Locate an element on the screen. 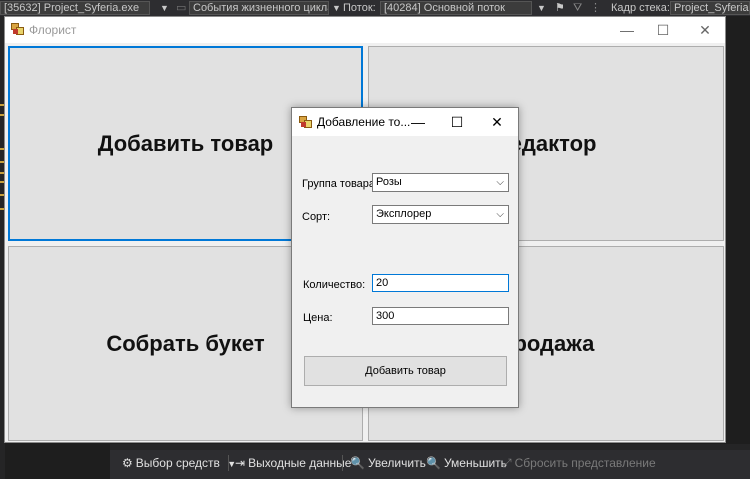 This screenshot has height=479, width=750. dialog-app-icon is located at coordinates (306, 122).